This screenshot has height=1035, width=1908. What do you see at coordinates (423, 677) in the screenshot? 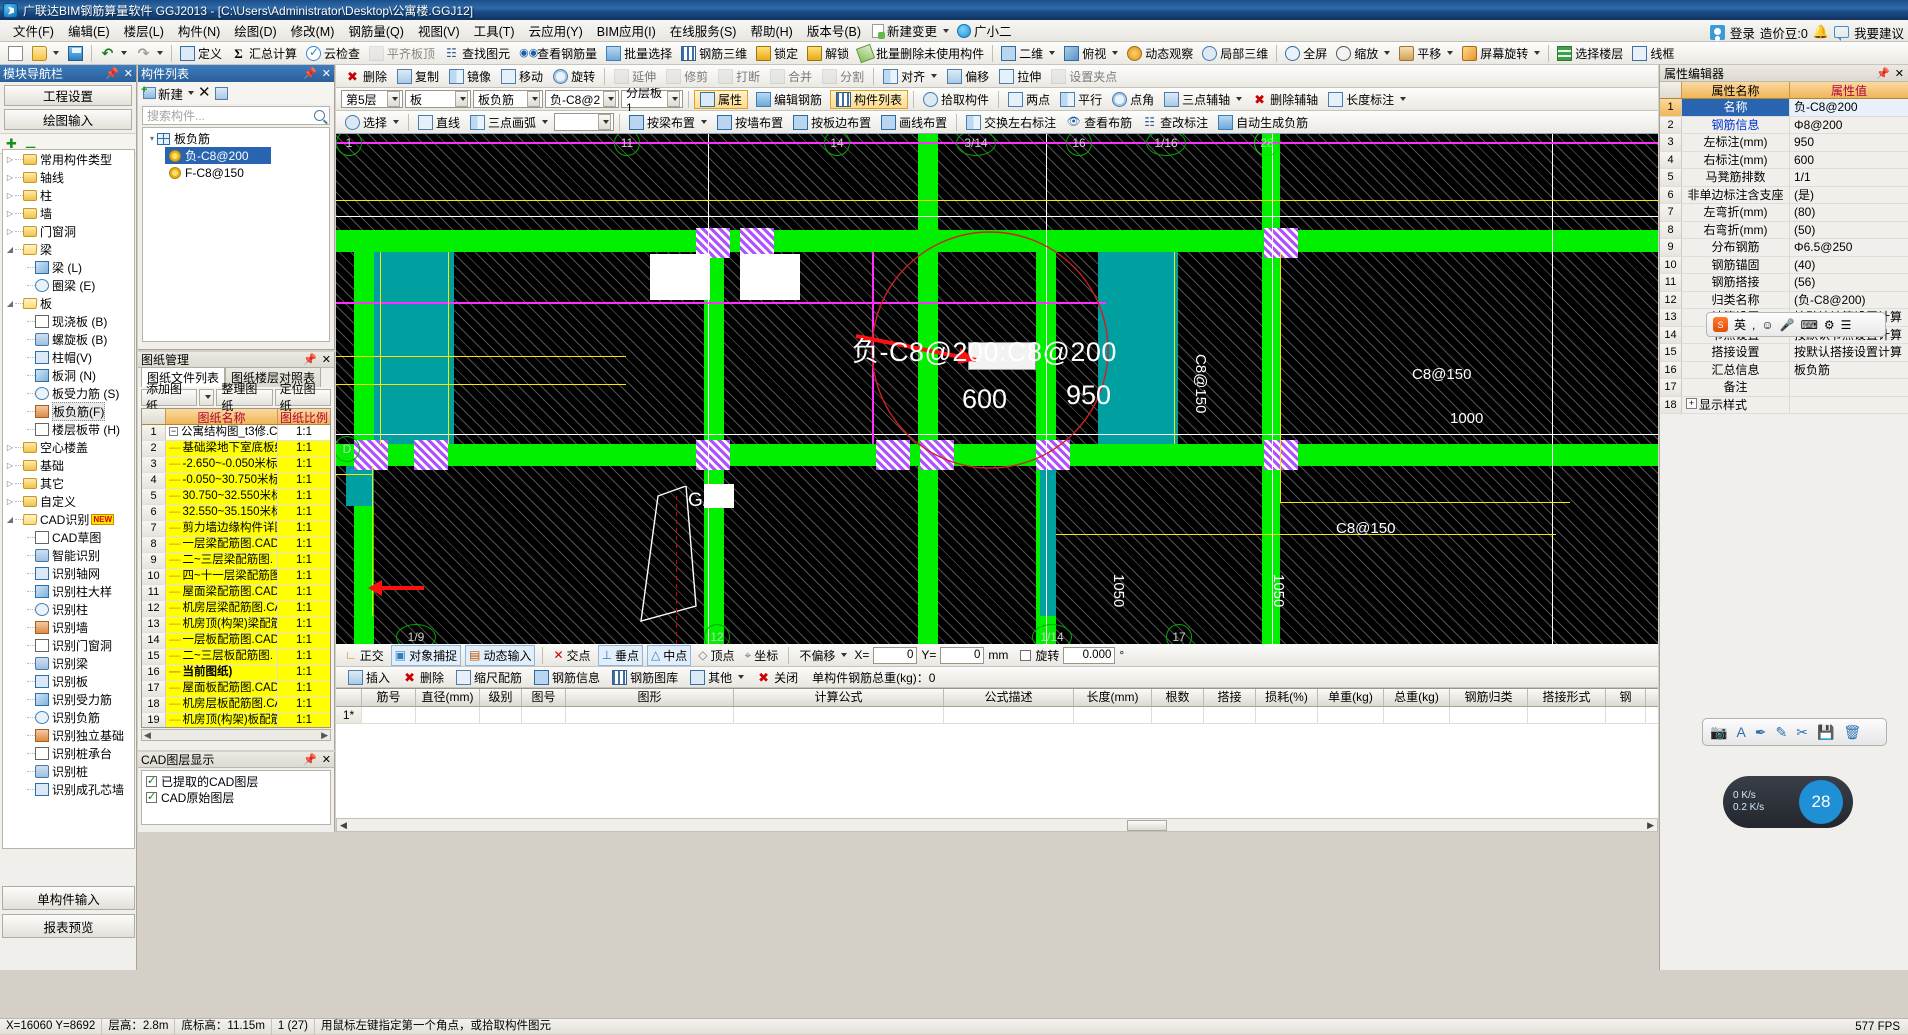
I see `delete-rebar-button: ✖ 删除` at bounding box center [423, 677].